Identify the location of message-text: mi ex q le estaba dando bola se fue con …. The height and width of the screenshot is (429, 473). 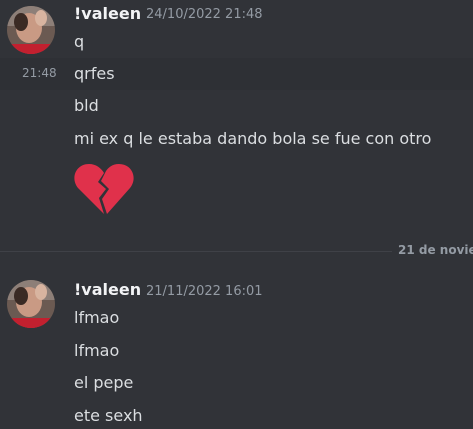
(253, 138).